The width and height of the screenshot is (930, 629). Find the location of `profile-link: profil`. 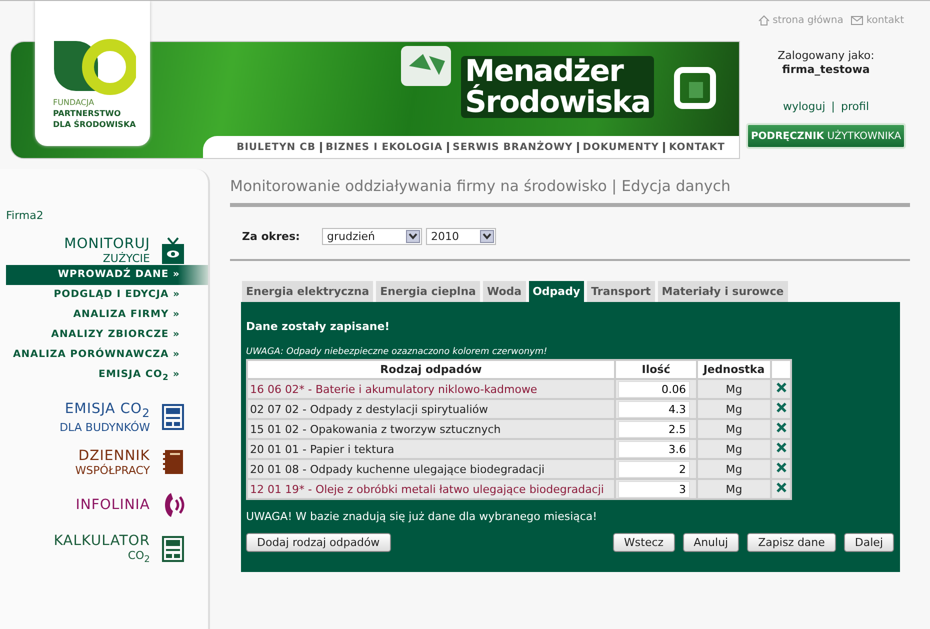

profile-link: profil is located at coordinates (855, 106).